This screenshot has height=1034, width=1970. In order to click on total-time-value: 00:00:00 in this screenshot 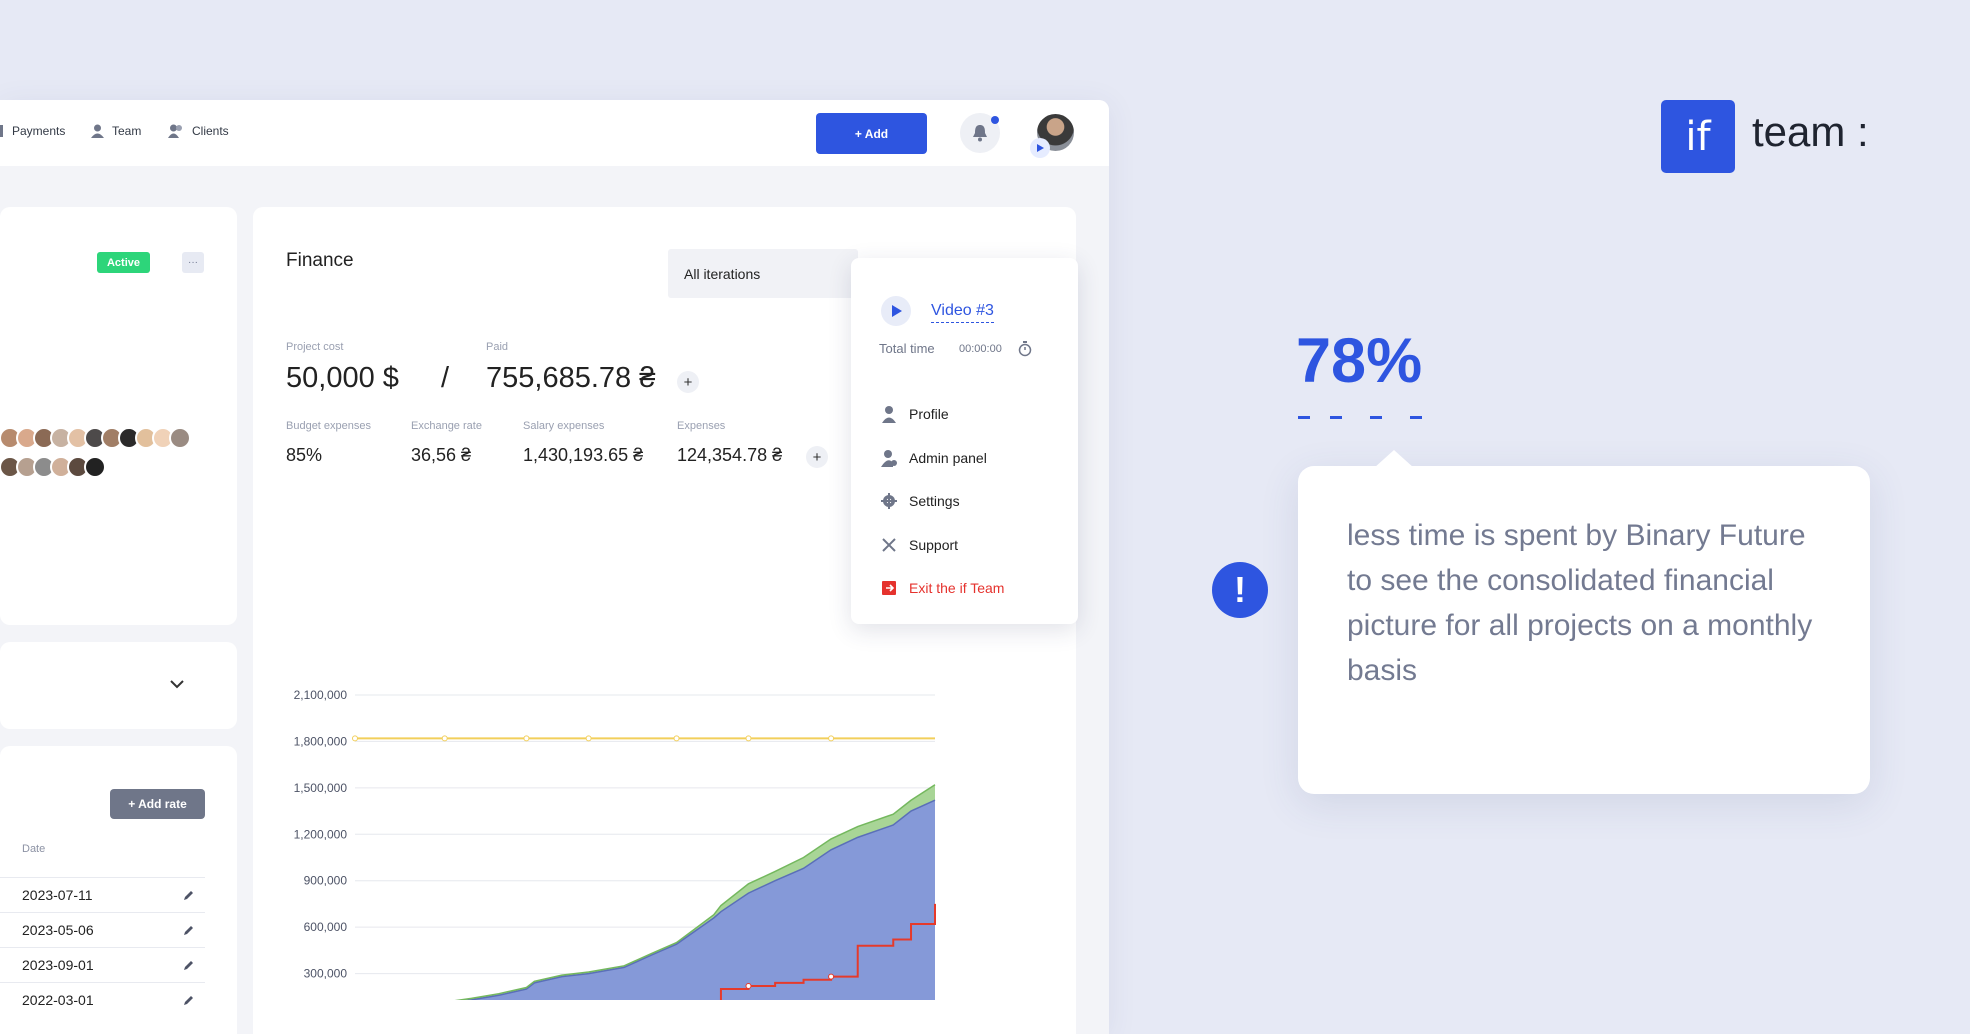, I will do `click(980, 349)`.